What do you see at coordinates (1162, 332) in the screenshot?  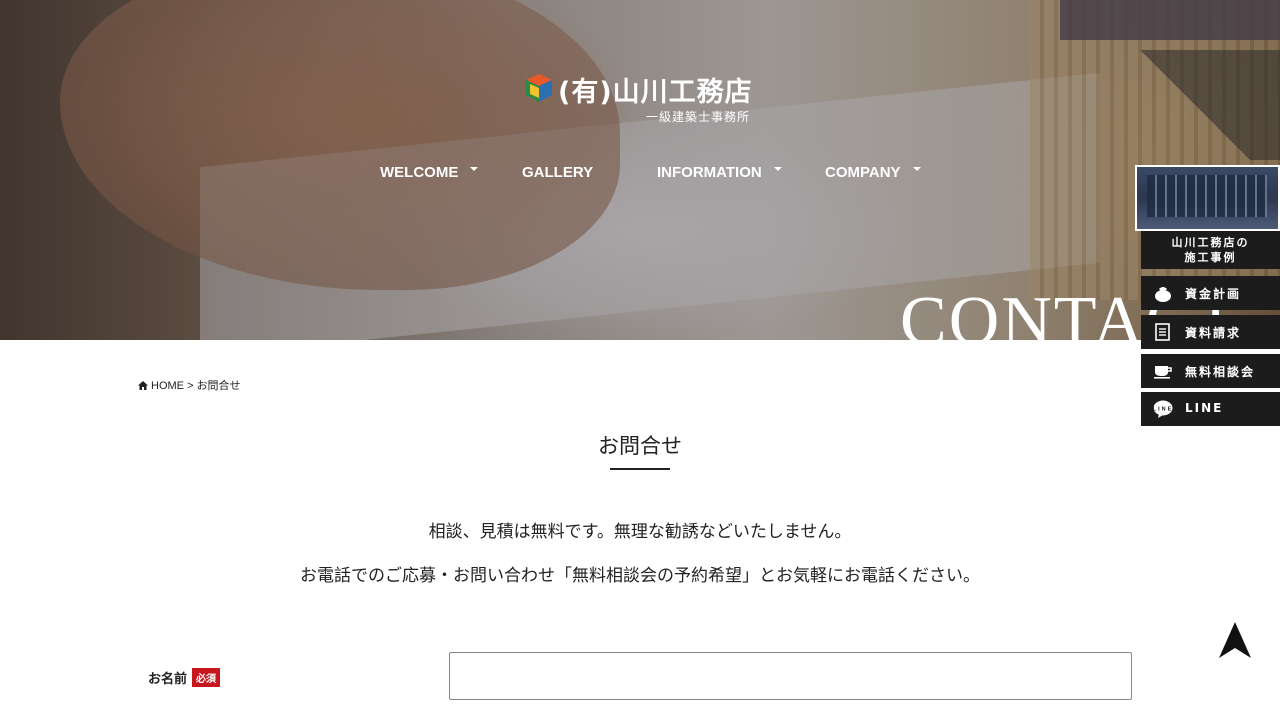 I see `document-icon` at bounding box center [1162, 332].